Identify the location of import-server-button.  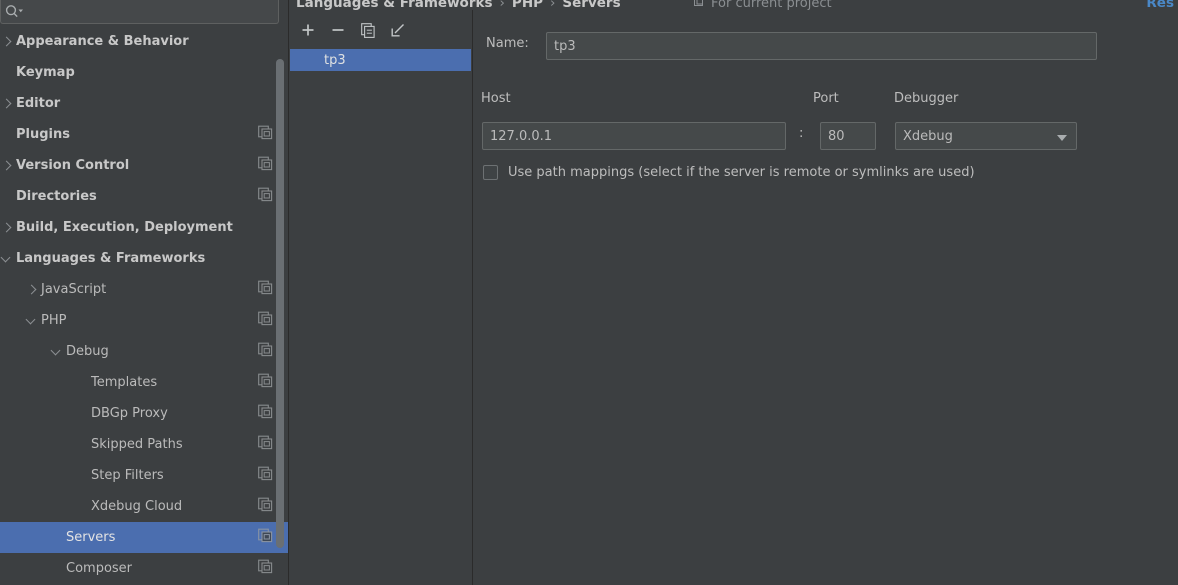
(398, 30).